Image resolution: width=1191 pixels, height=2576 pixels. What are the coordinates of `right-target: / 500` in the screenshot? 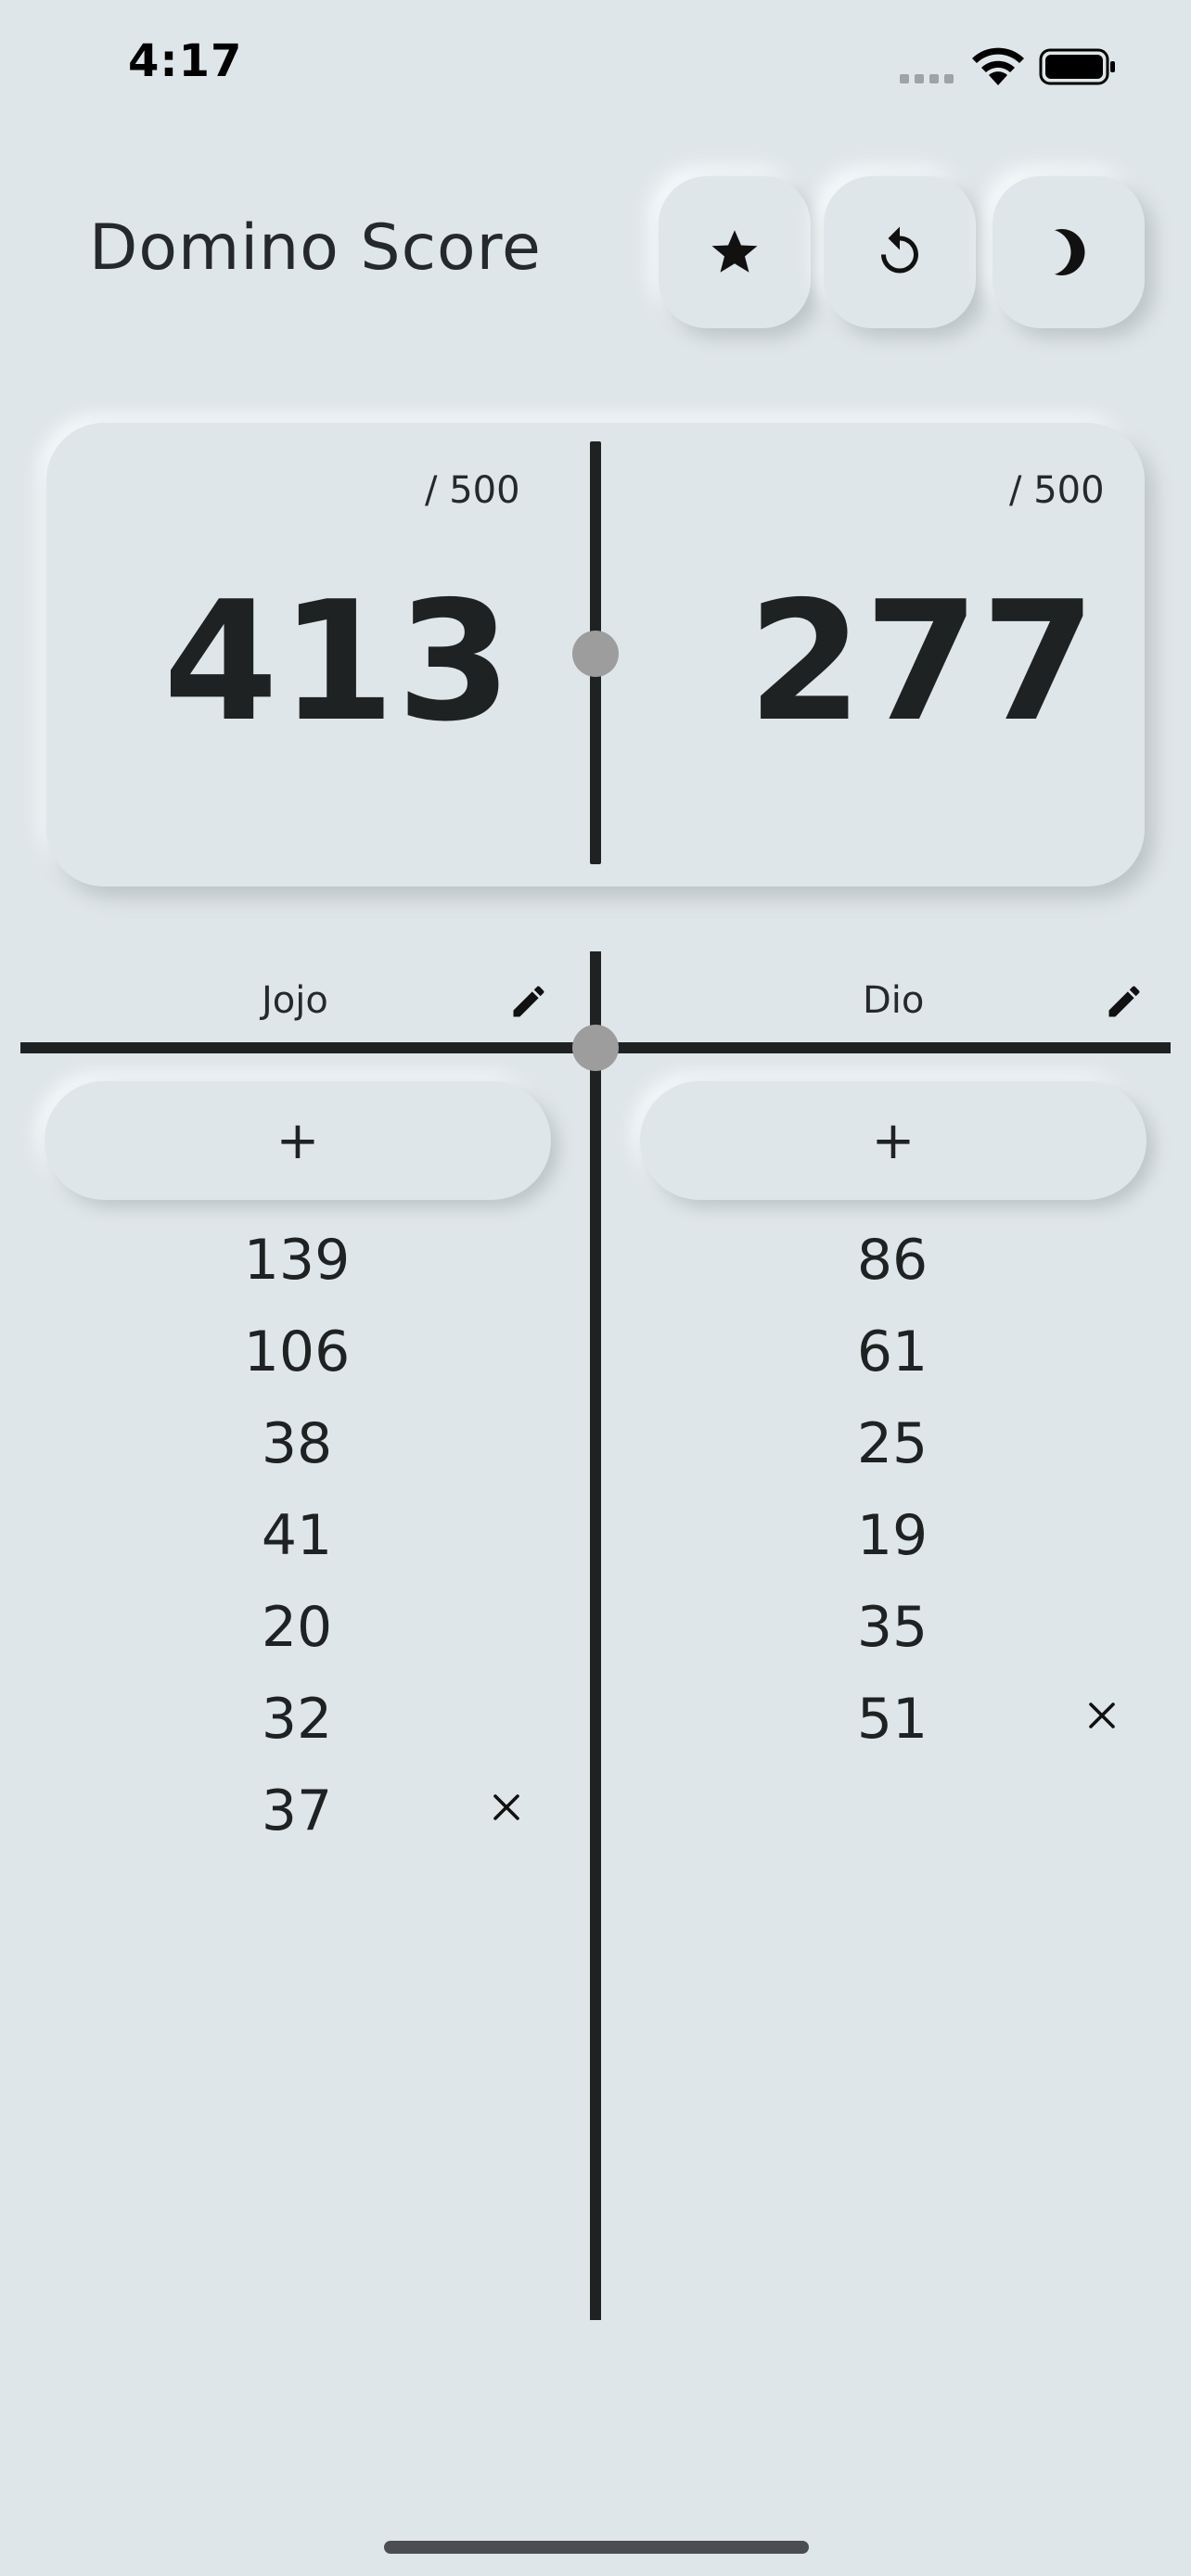 It's located at (1057, 491).